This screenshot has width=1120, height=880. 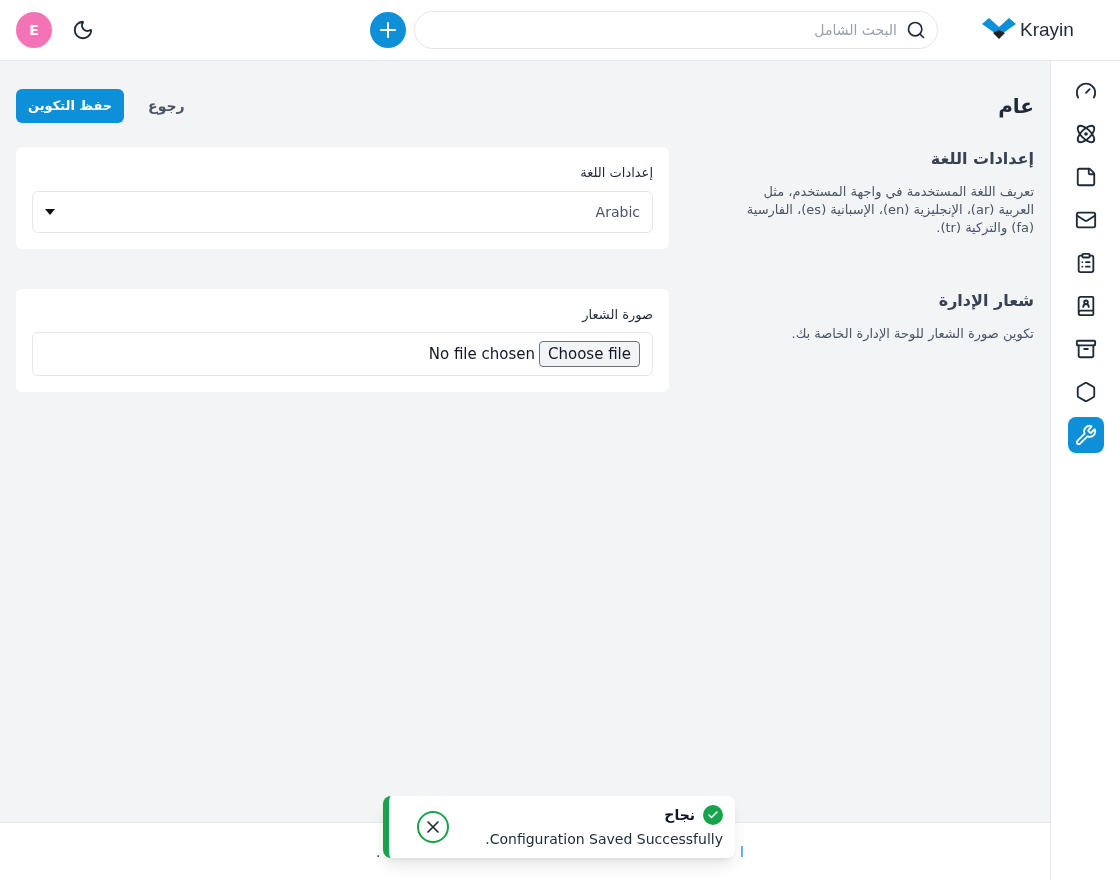 I want to click on back-link: رجوع, so click(x=166, y=106).